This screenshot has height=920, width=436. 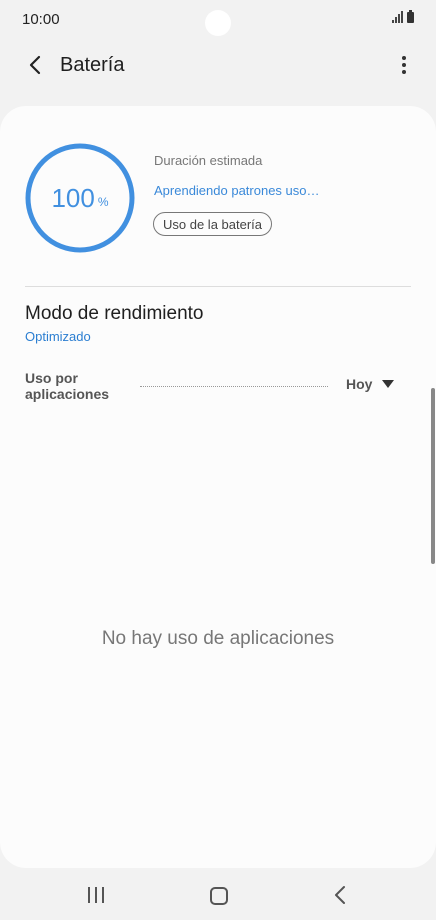 What do you see at coordinates (208, 160) in the screenshot?
I see `estimated-duration-label: Duración estimada` at bounding box center [208, 160].